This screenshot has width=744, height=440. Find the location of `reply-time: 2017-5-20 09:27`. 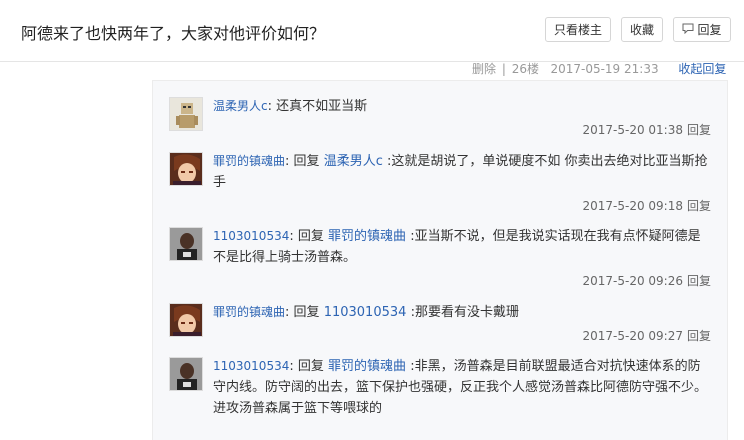

reply-time: 2017-5-20 09:27 is located at coordinates (632, 336).